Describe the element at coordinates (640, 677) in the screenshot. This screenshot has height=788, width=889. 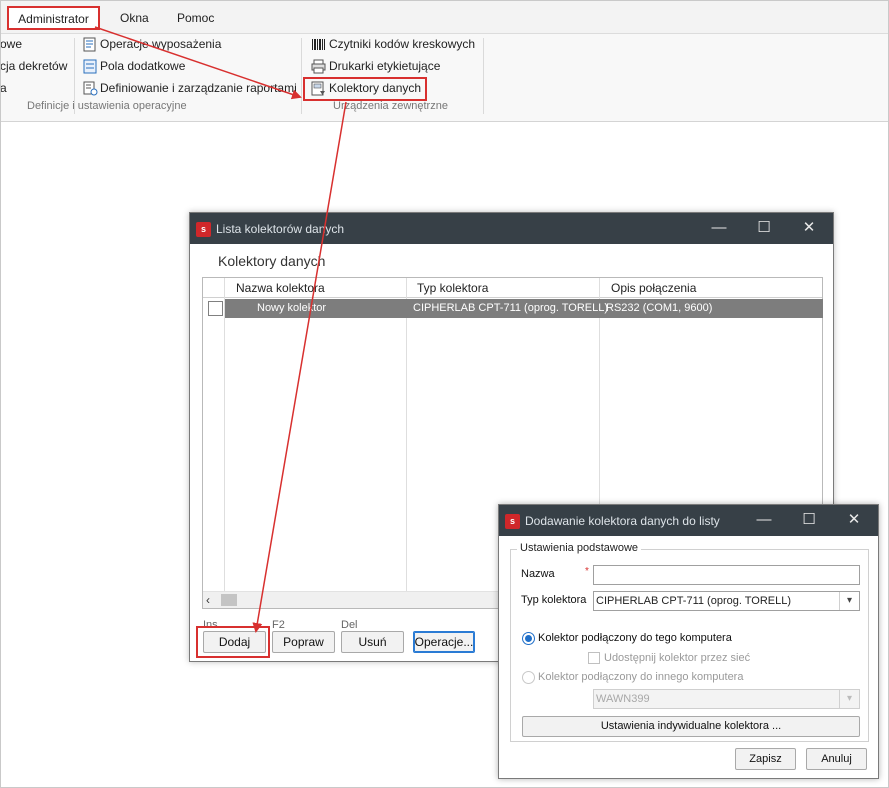
I see `radio-remote-label: Kolektor podłączony do innego komputera` at that location.